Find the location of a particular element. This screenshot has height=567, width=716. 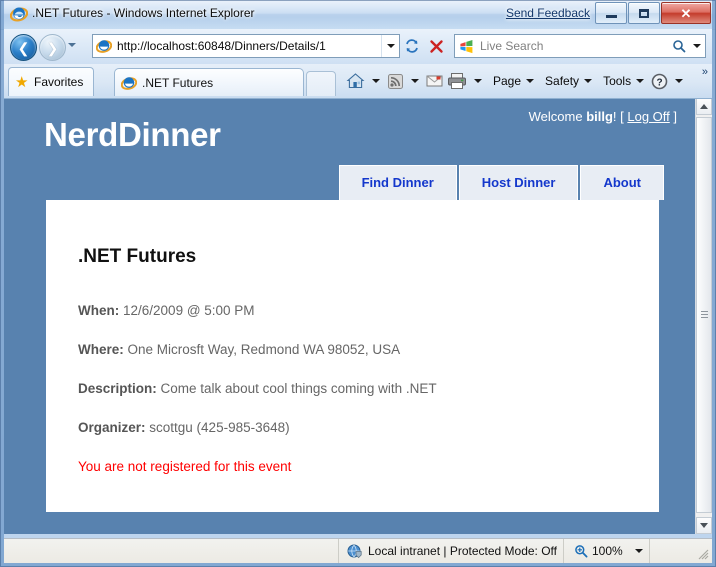

help-button: ? is located at coordinates (659, 81).